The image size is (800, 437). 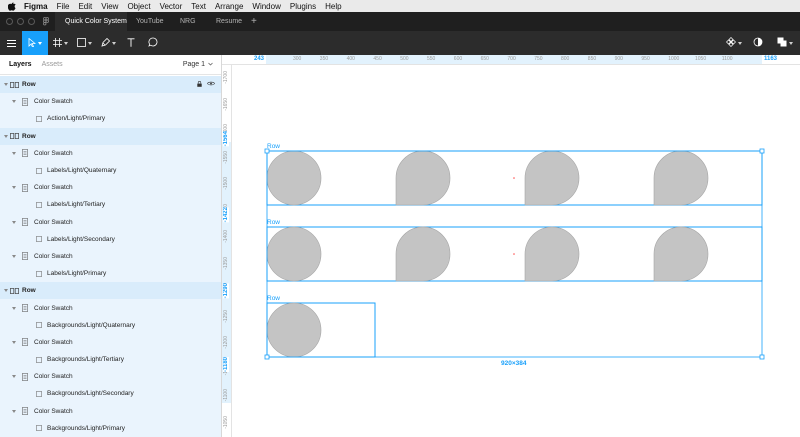 I want to click on boolean-groups-button, so click(x=785, y=43).